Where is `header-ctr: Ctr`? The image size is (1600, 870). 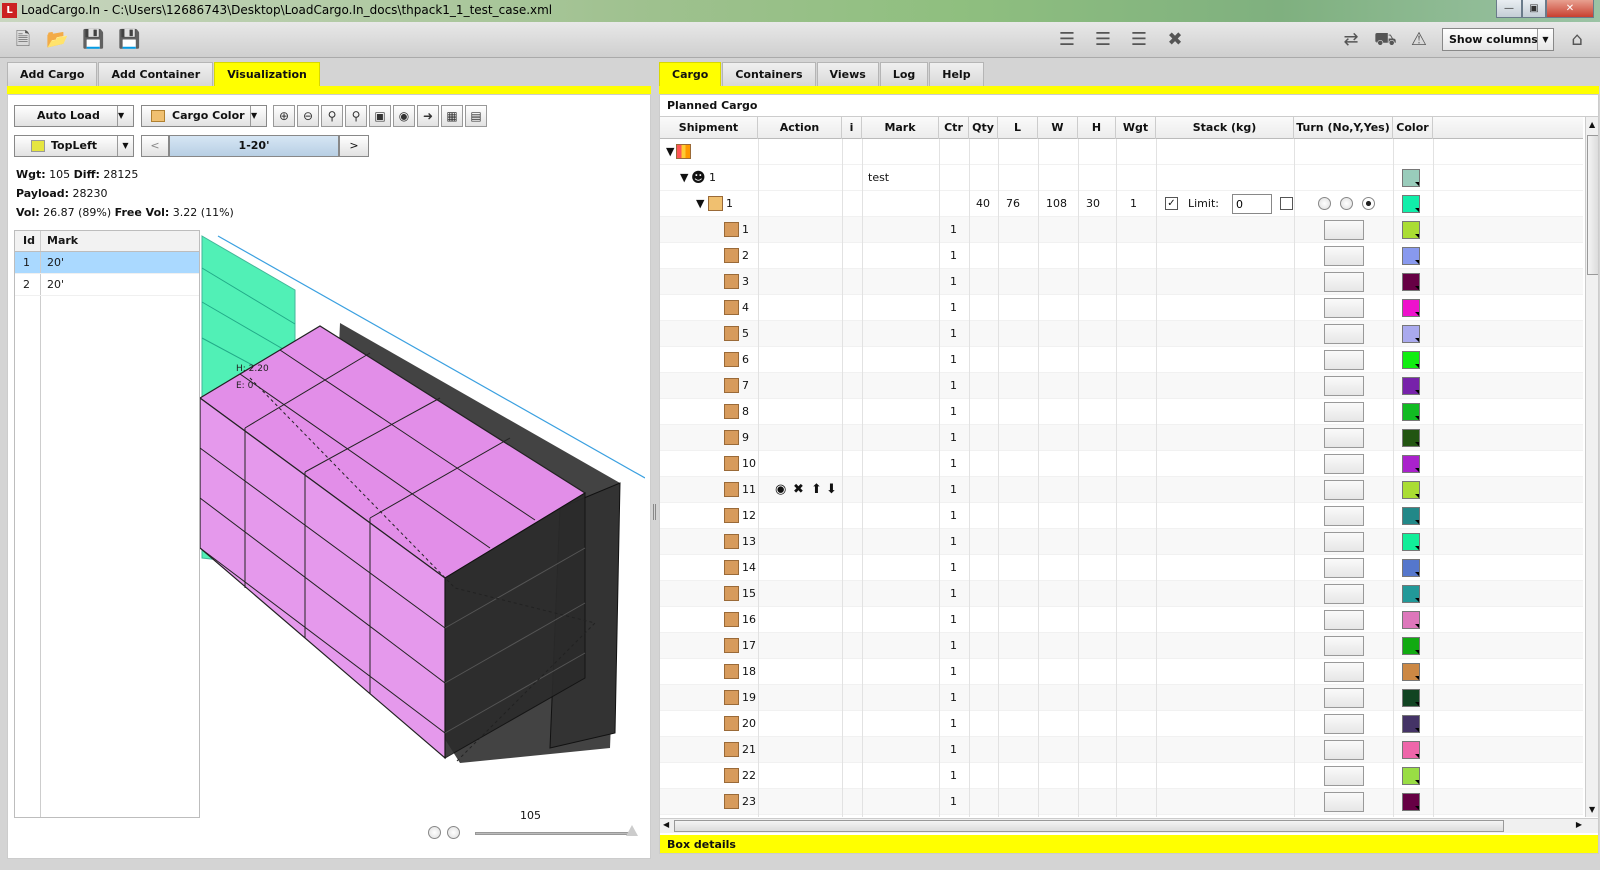 header-ctr: Ctr is located at coordinates (954, 128).